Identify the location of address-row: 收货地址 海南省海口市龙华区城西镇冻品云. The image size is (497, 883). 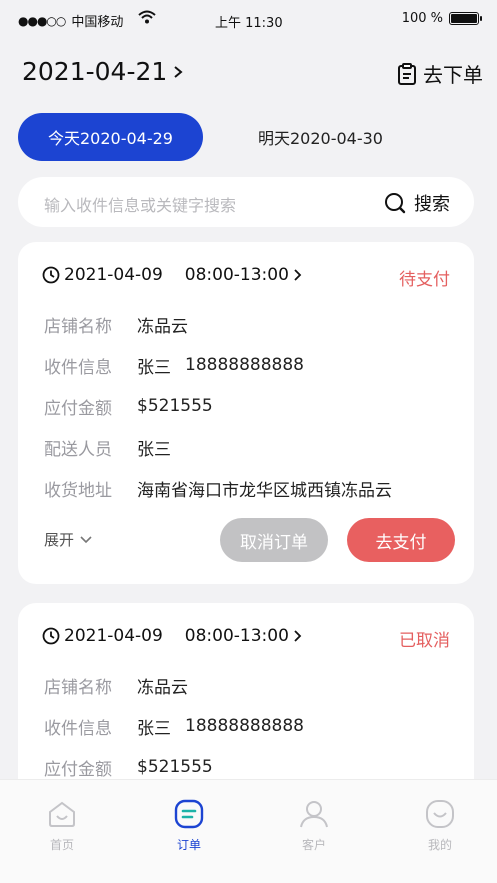
(249, 488).